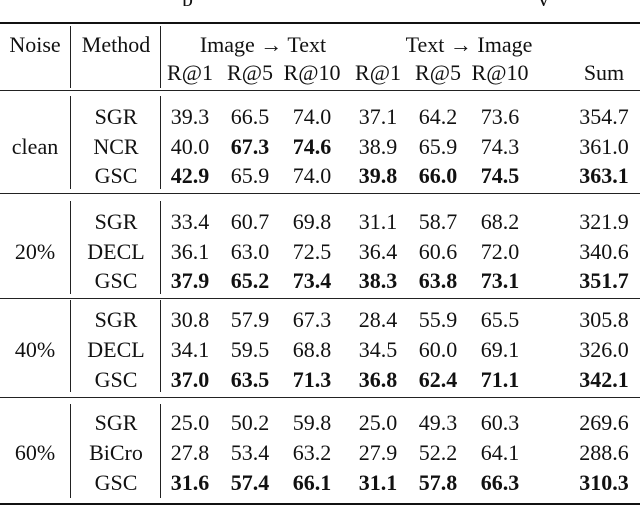 The width and height of the screenshot is (640, 508). What do you see at coordinates (190, 349) in the screenshot?
I see `metric-value: 34.1` at bounding box center [190, 349].